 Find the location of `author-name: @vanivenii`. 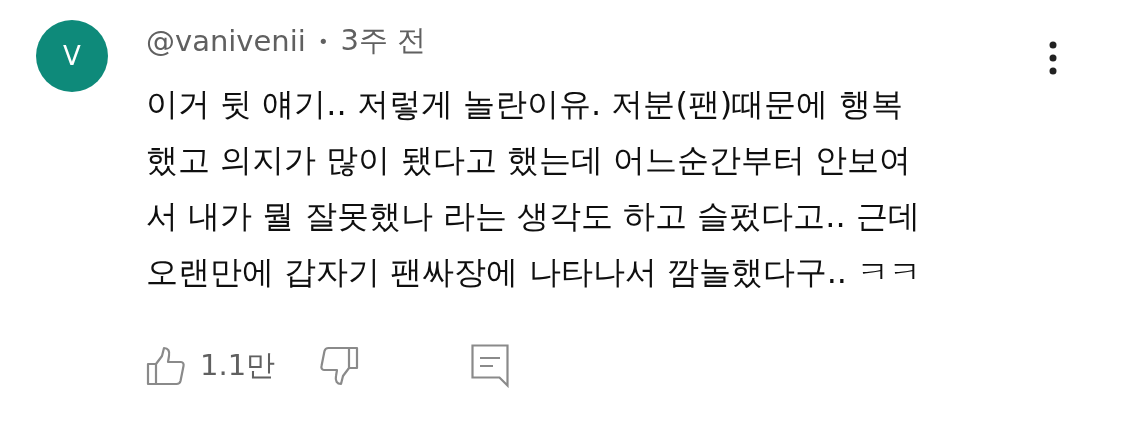

author-name: @vanivenii is located at coordinates (226, 41).